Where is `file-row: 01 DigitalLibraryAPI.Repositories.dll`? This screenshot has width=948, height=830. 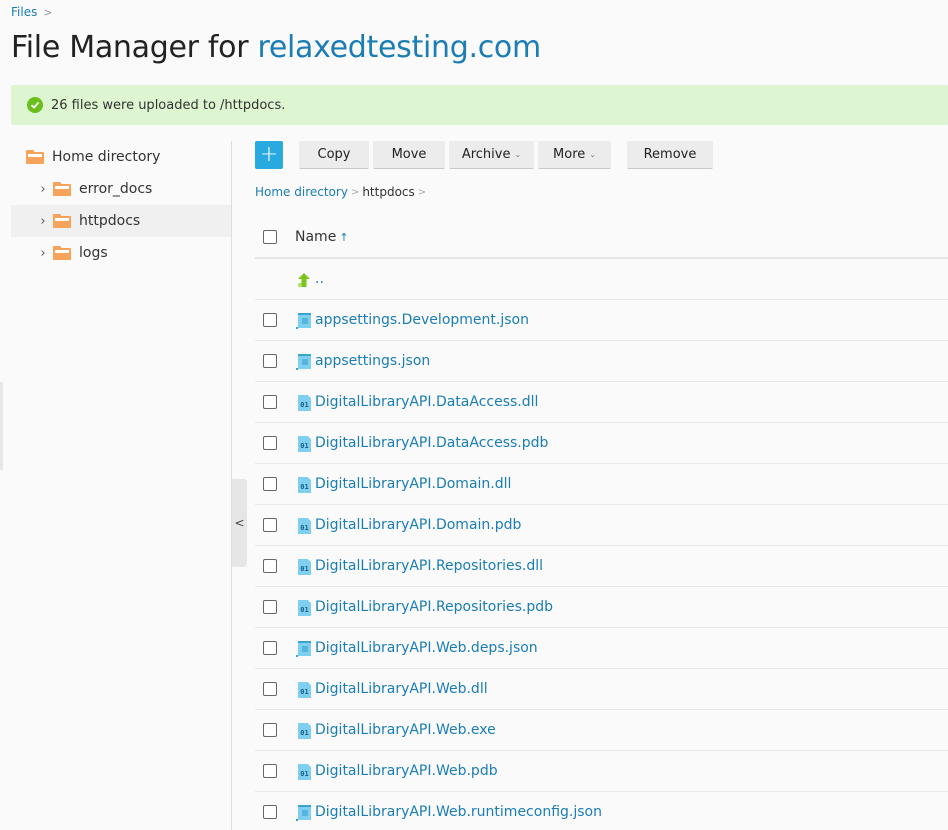 file-row: 01 DigitalLibraryAPI.Repositories.dll is located at coordinates (601, 566).